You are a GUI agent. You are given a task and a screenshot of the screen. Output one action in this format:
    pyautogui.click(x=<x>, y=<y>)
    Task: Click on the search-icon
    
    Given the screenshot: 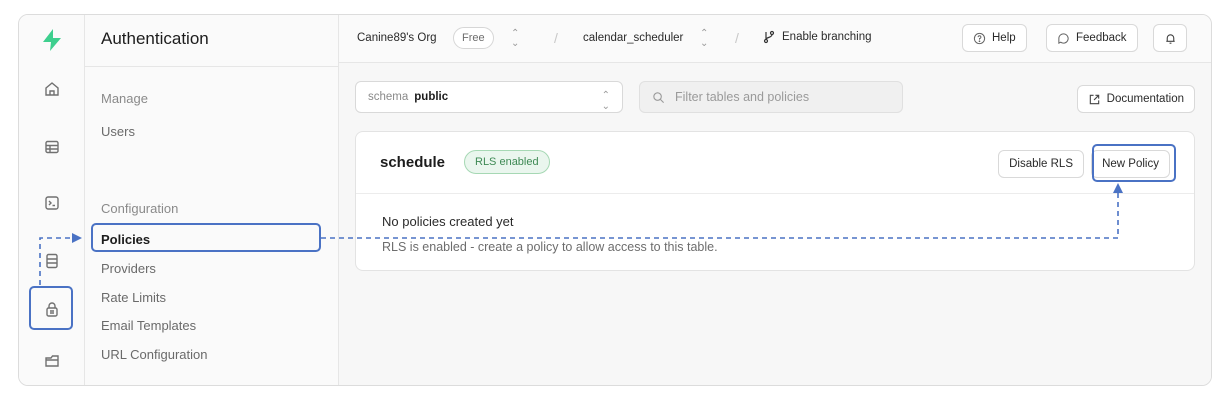 What is the action you would take?
    pyautogui.click(x=659, y=97)
    